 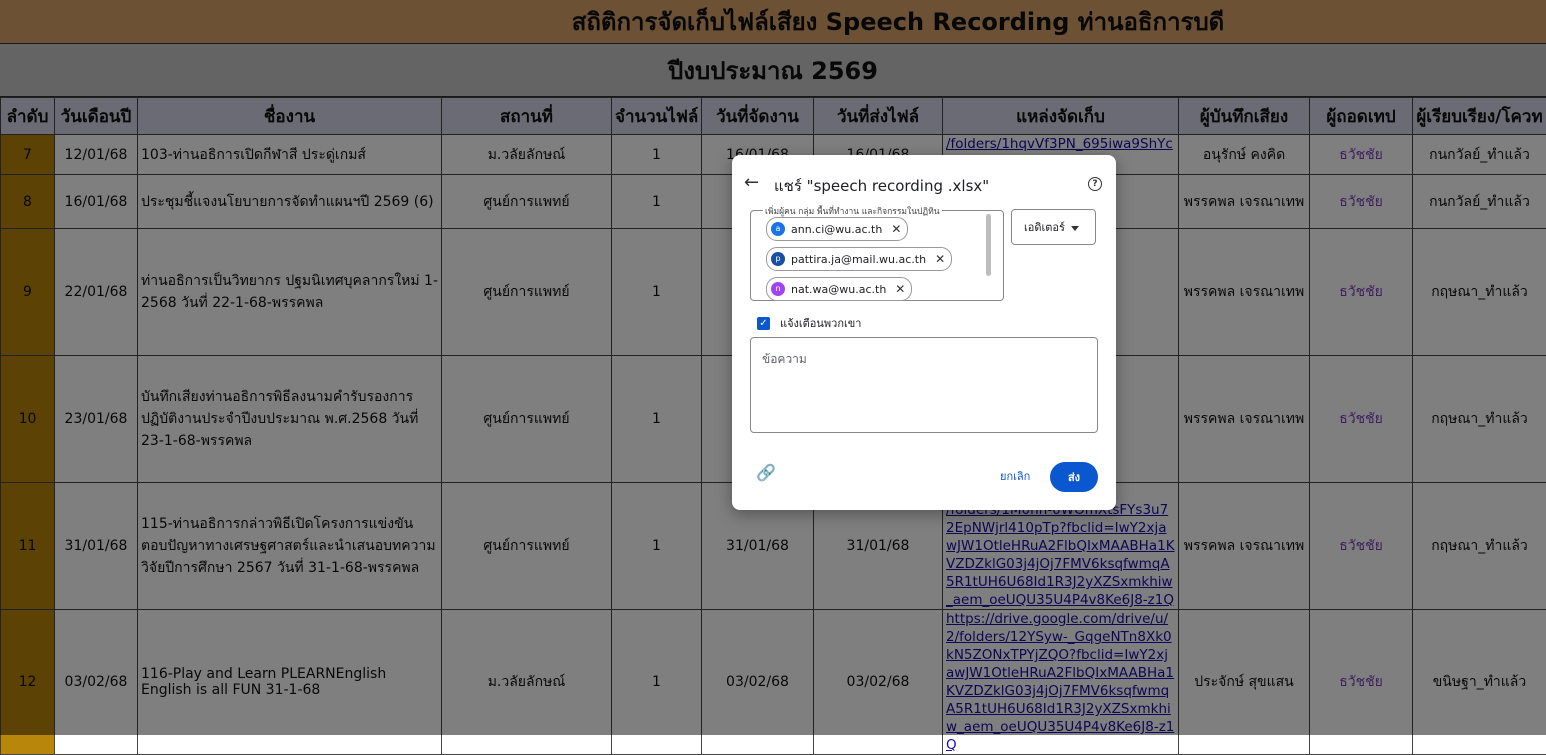 I want to click on recipient-chip: p pattira.ja@mail.wu.ac.th ✕, so click(x=859, y=259).